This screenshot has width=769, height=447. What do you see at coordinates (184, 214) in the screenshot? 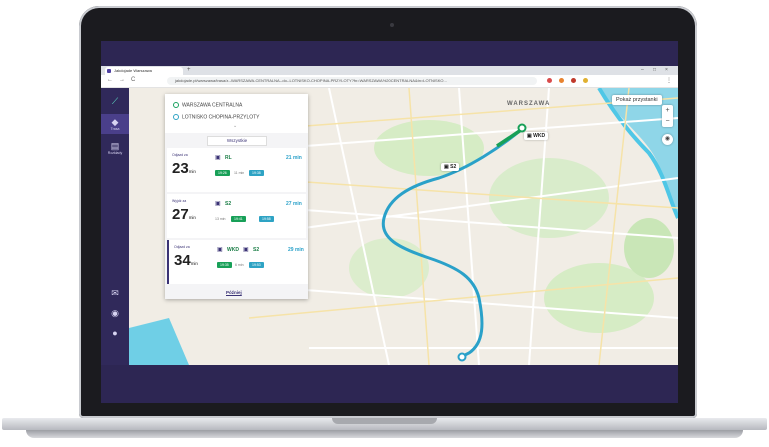
I see `leave-value: 27min` at bounding box center [184, 214].